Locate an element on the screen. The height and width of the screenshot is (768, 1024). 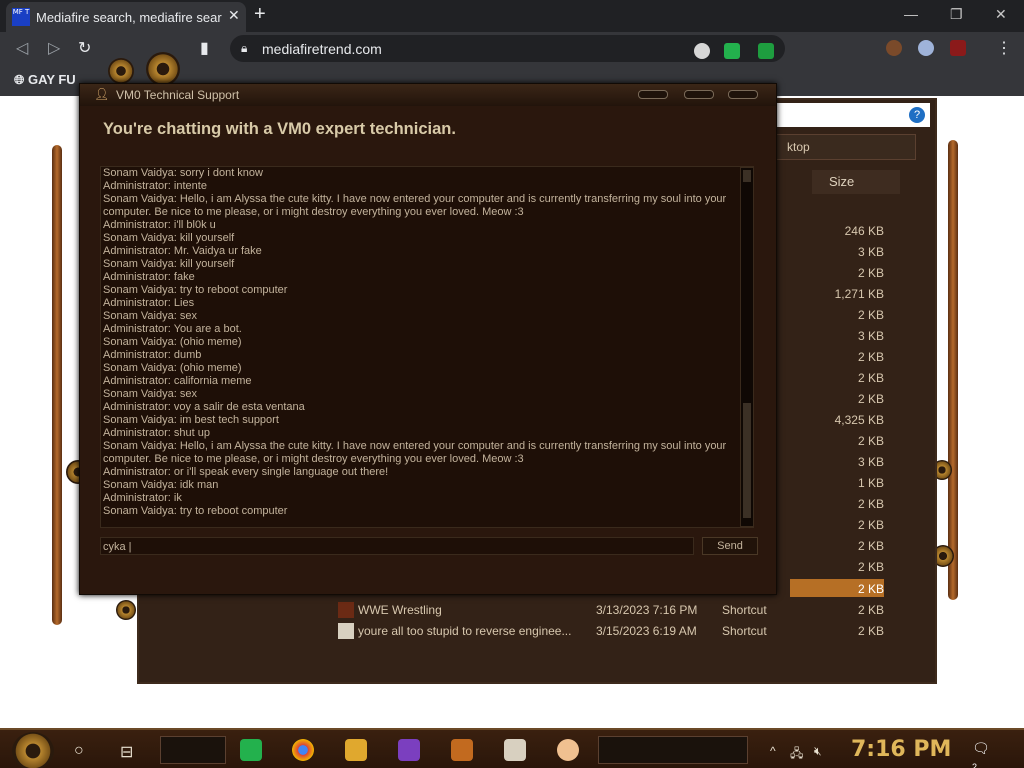
chat-message: Administrator: ik is located at coordinates (142, 498).